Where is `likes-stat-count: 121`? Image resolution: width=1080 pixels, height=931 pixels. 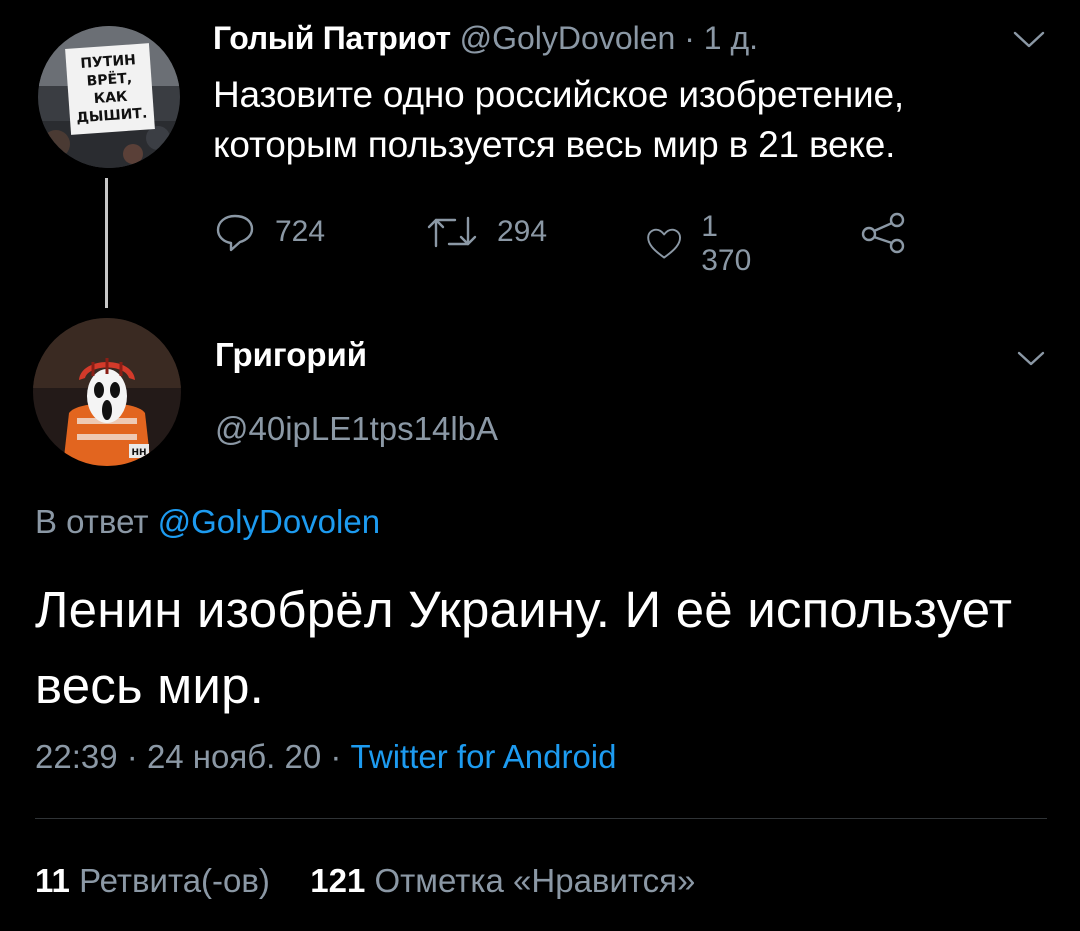
likes-stat-count: 121 is located at coordinates (338, 880).